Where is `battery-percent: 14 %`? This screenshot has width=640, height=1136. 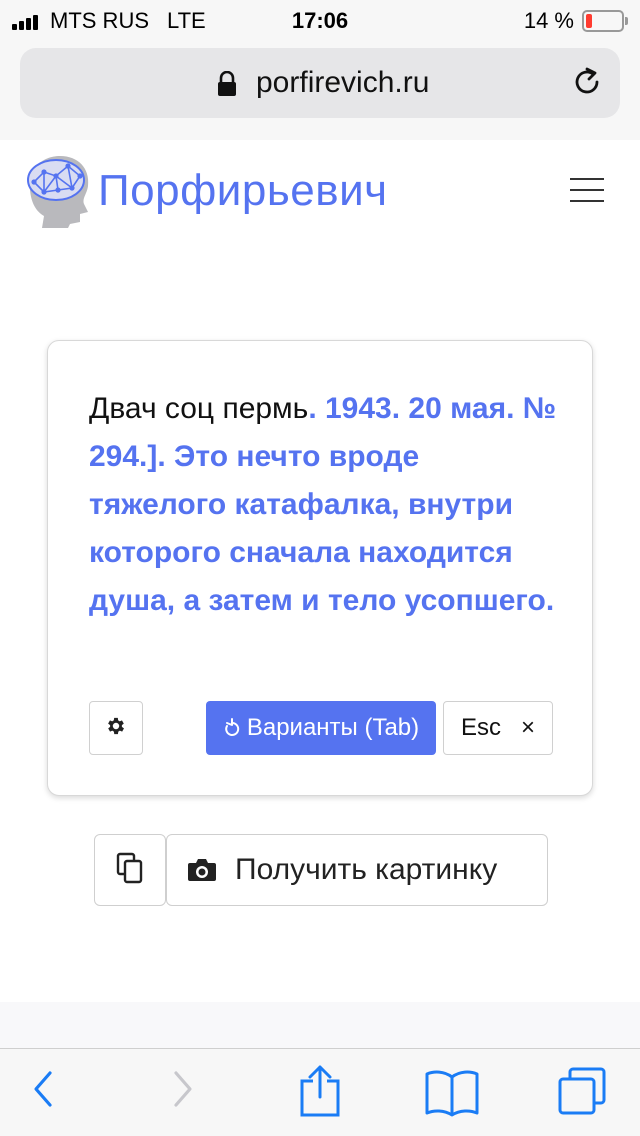
battery-percent: 14 % is located at coordinates (548, 20).